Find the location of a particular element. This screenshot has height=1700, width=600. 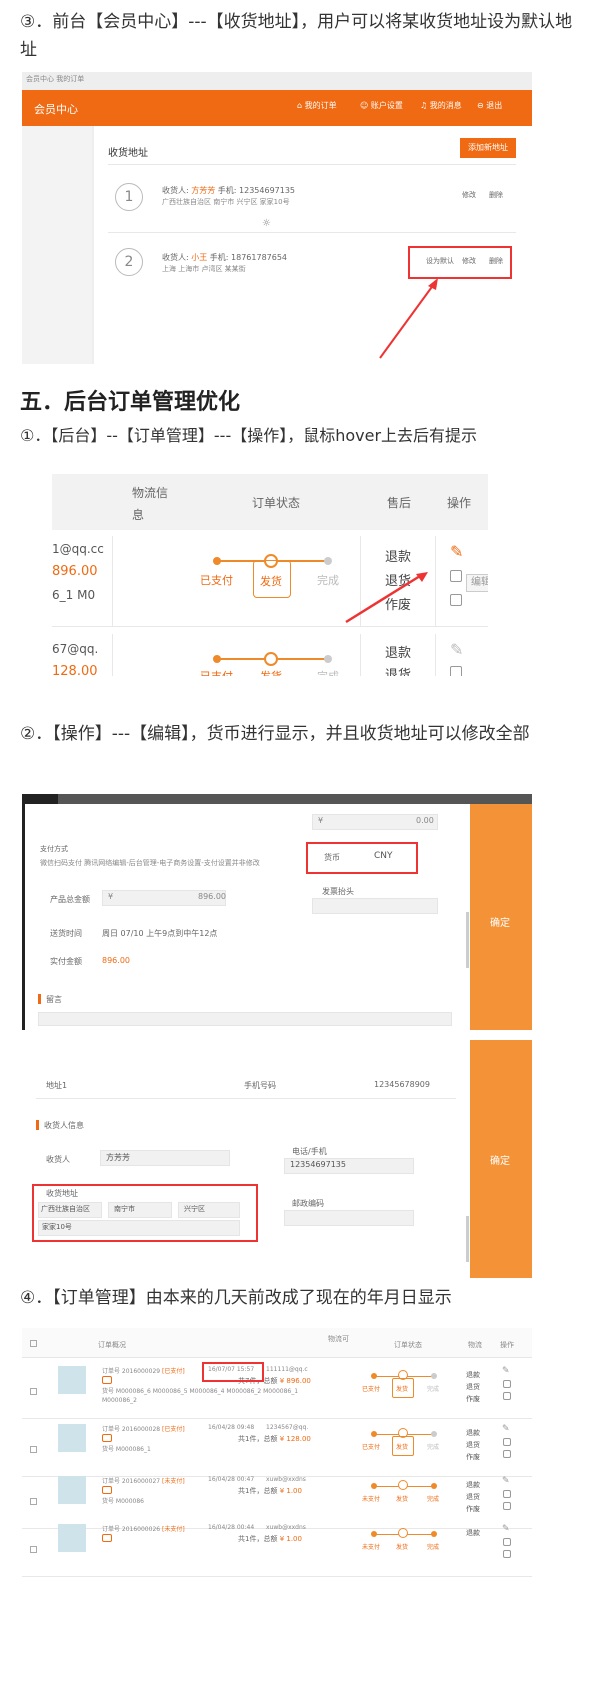

nav-account: ☺ 账户设置 is located at coordinates (381, 105).